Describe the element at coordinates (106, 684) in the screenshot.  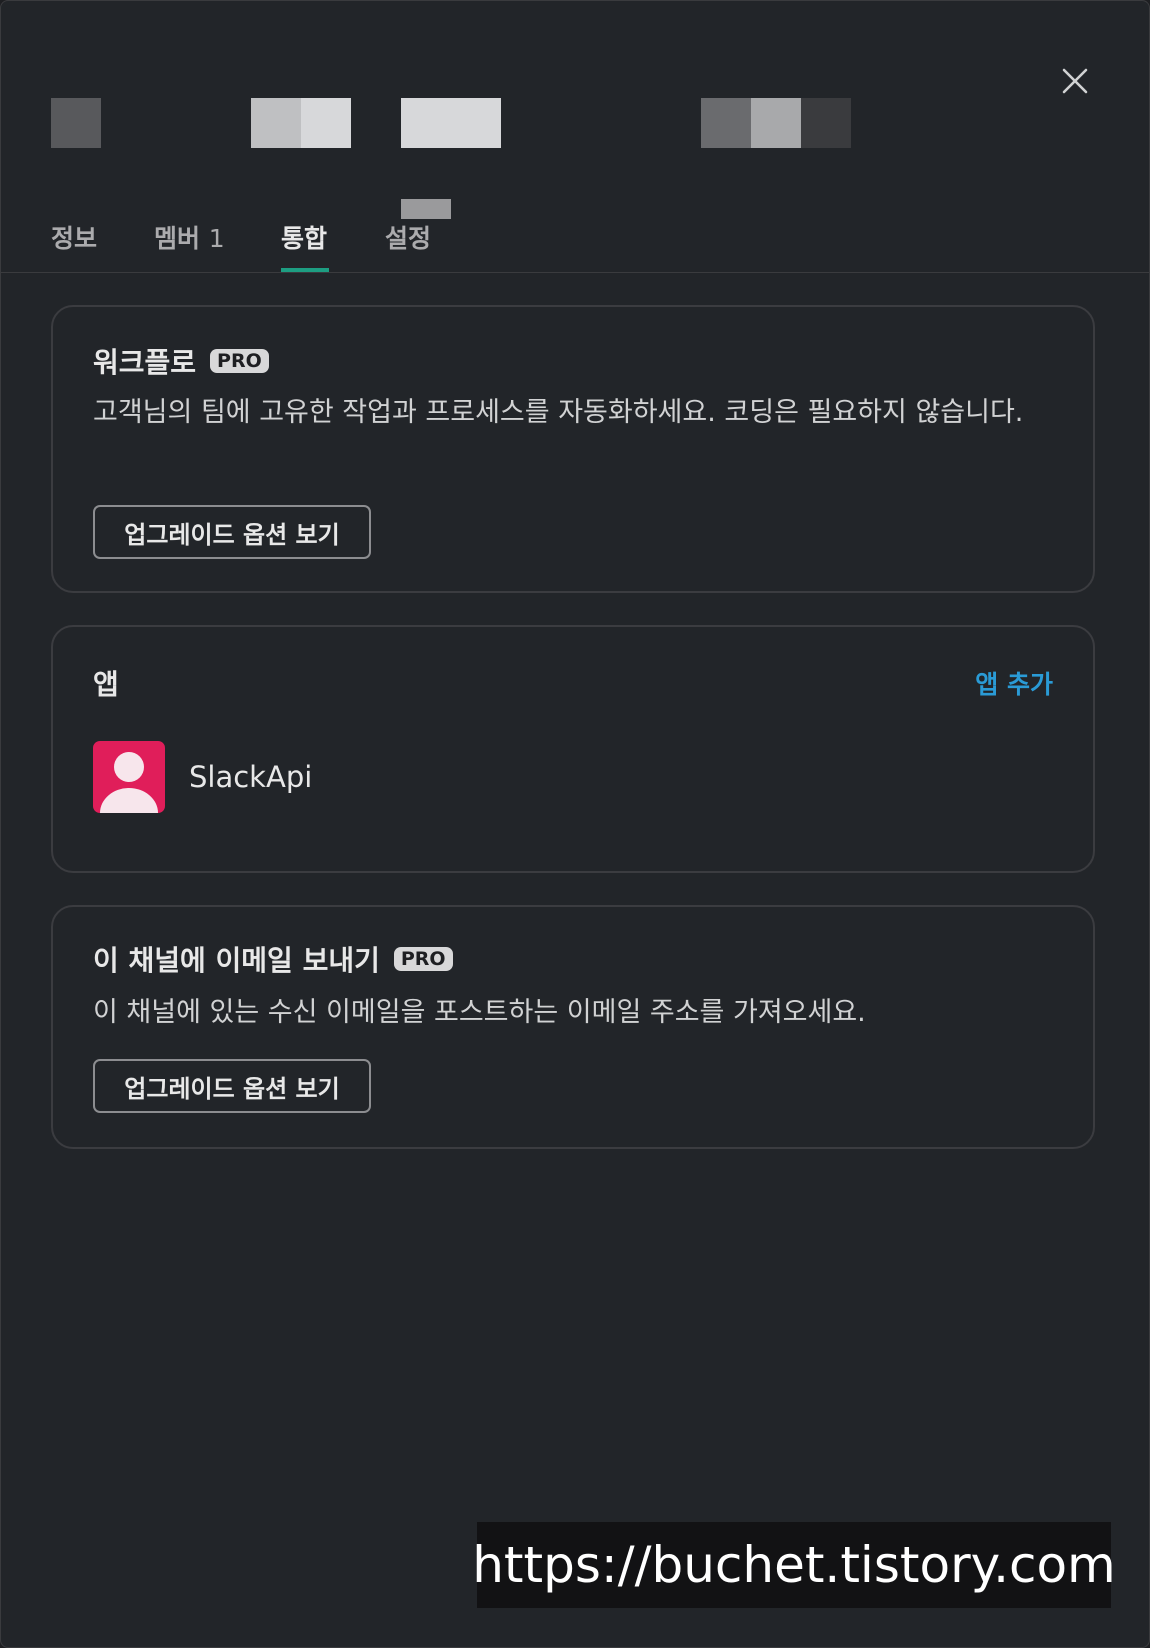
I see `apps-title: 앱` at that location.